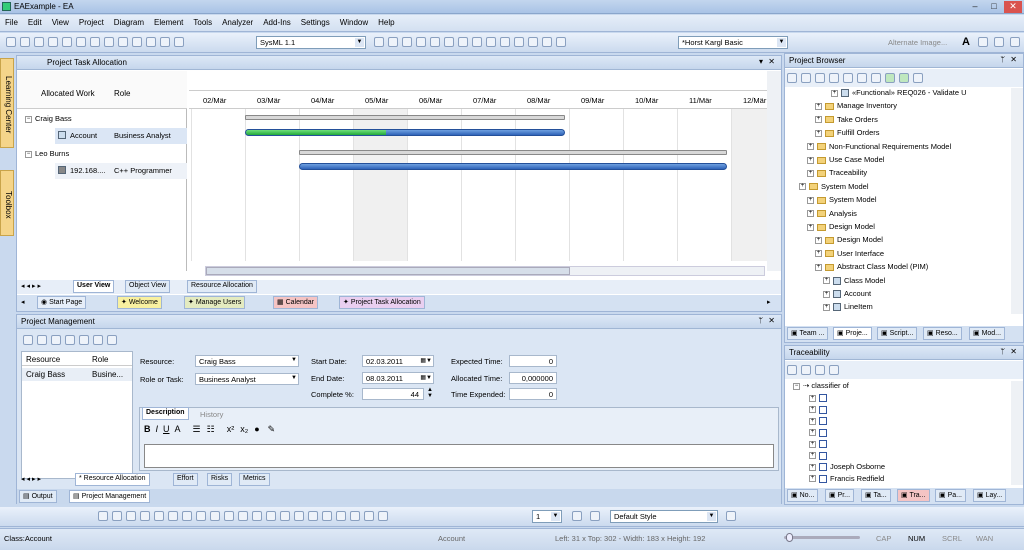 The image size is (1024, 550). I want to click on refresh-icon, so click(806, 370).